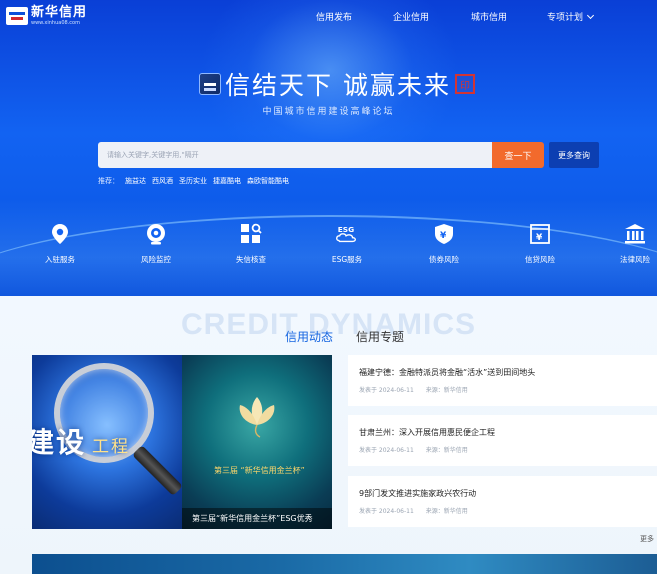 Image resolution: width=657 pixels, height=574 pixels. I want to click on slide1-title-sub: 工程, so click(111, 447).